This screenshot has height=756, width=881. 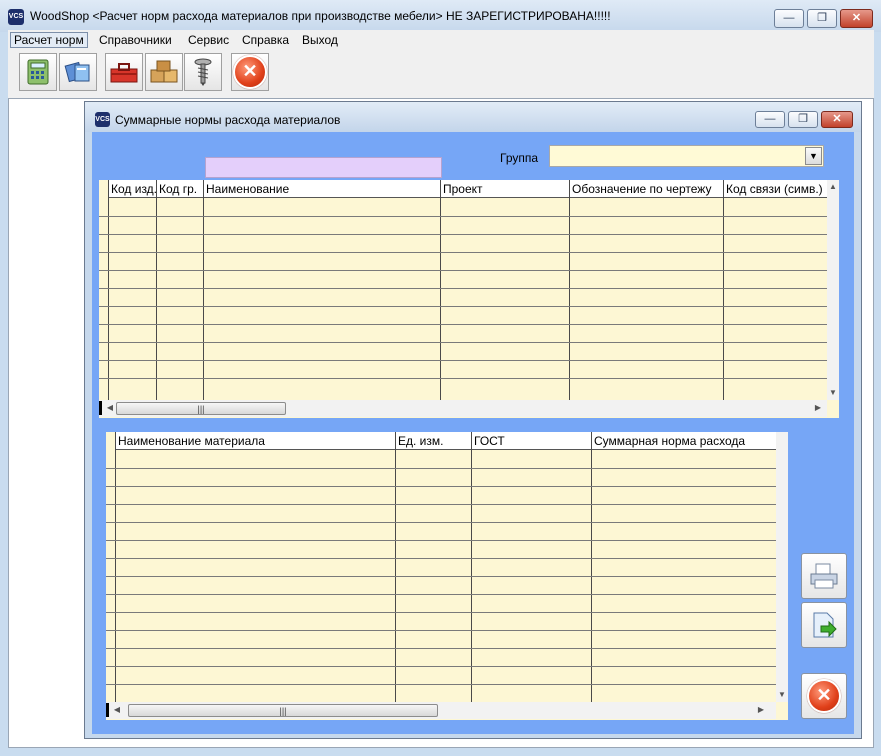 What do you see at coordinates (203, 72) in the screenshot?
I see `toolbar-screw-button` at bounding box center [203, 72].